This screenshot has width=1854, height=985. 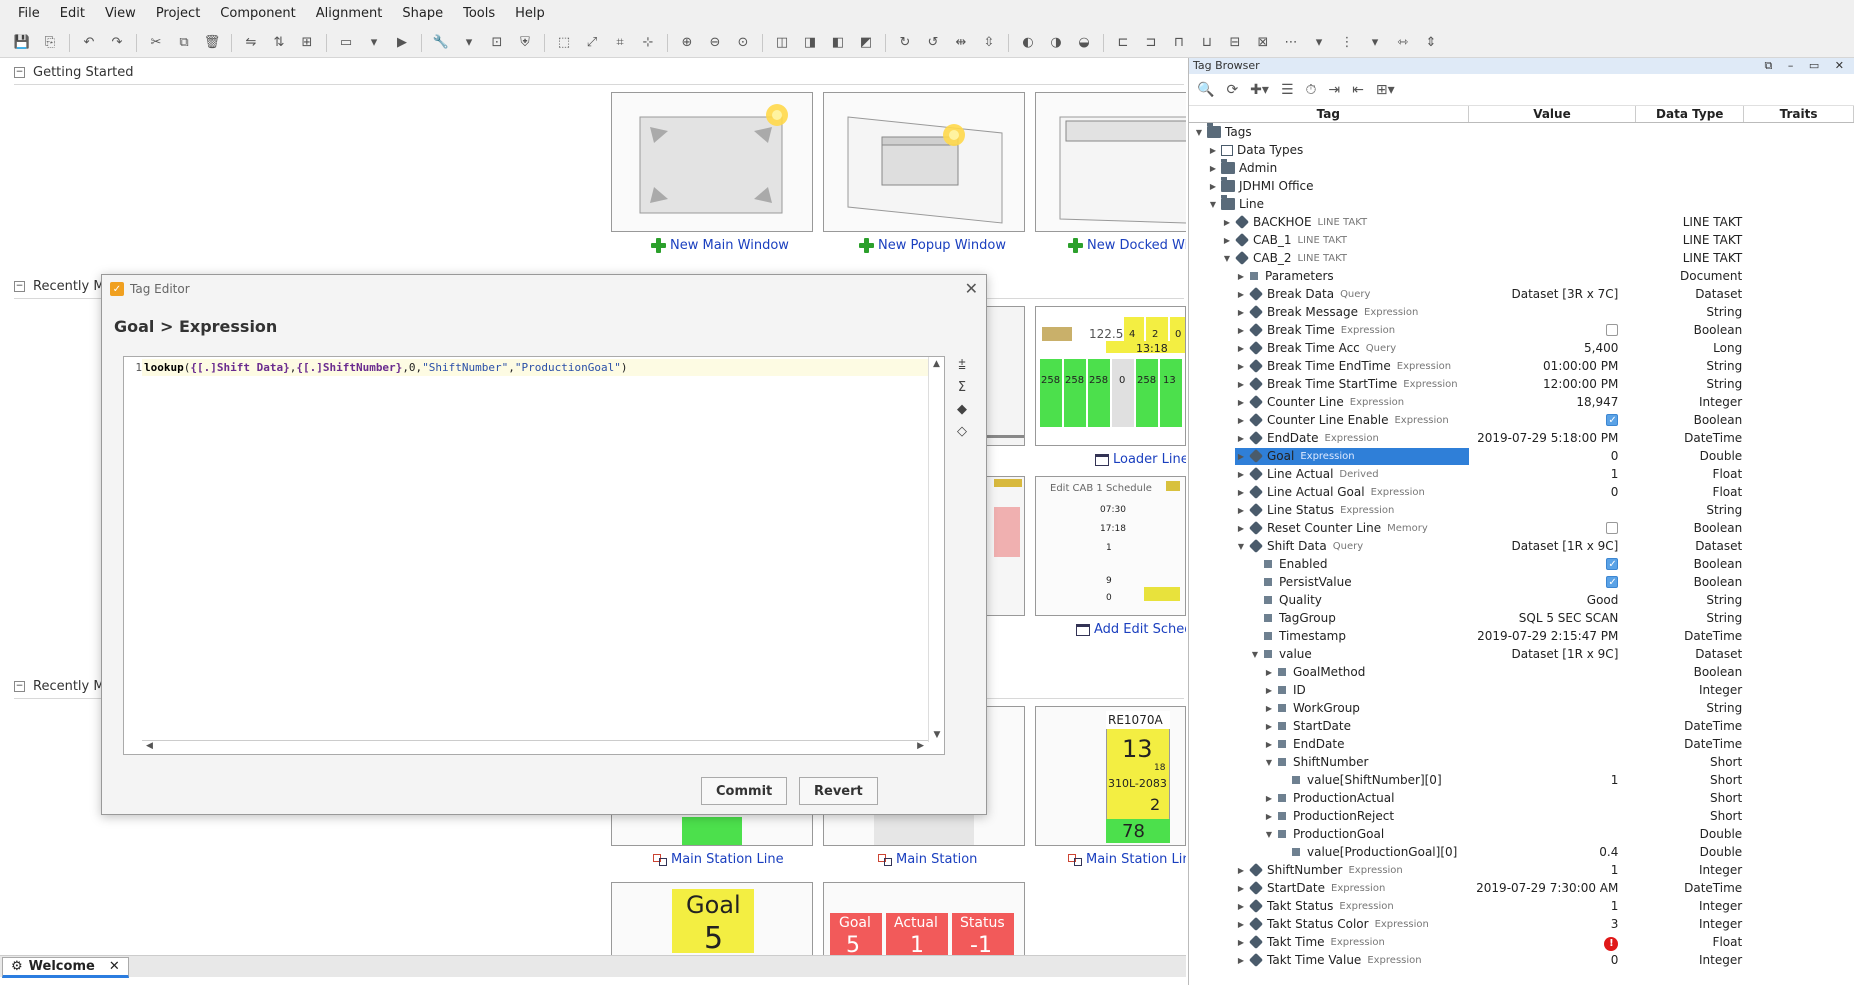 What do you see at coordinates (1521, 870) in the screenshot?
I see `tag-row: ▶ ShiftNumber Expression 1 Integer` at bounding box center [1521, 870].